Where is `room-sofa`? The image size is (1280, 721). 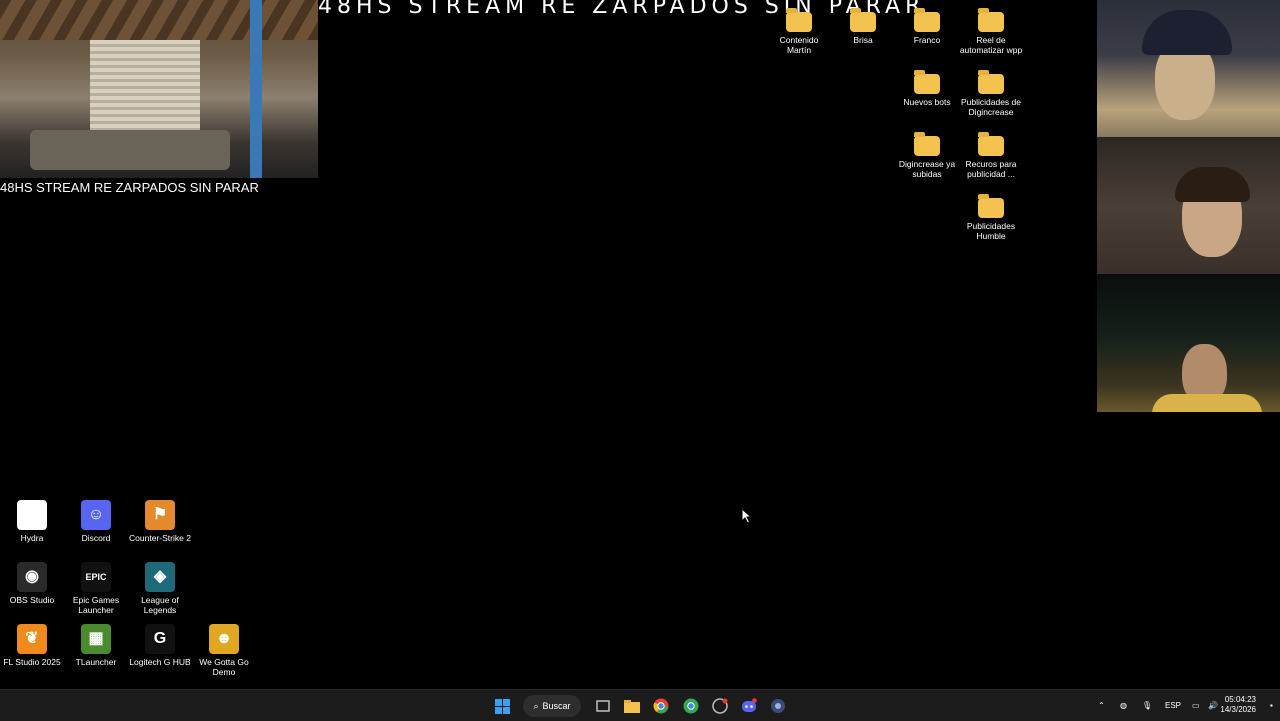
room-sofa is located at coordinates (130, 150).